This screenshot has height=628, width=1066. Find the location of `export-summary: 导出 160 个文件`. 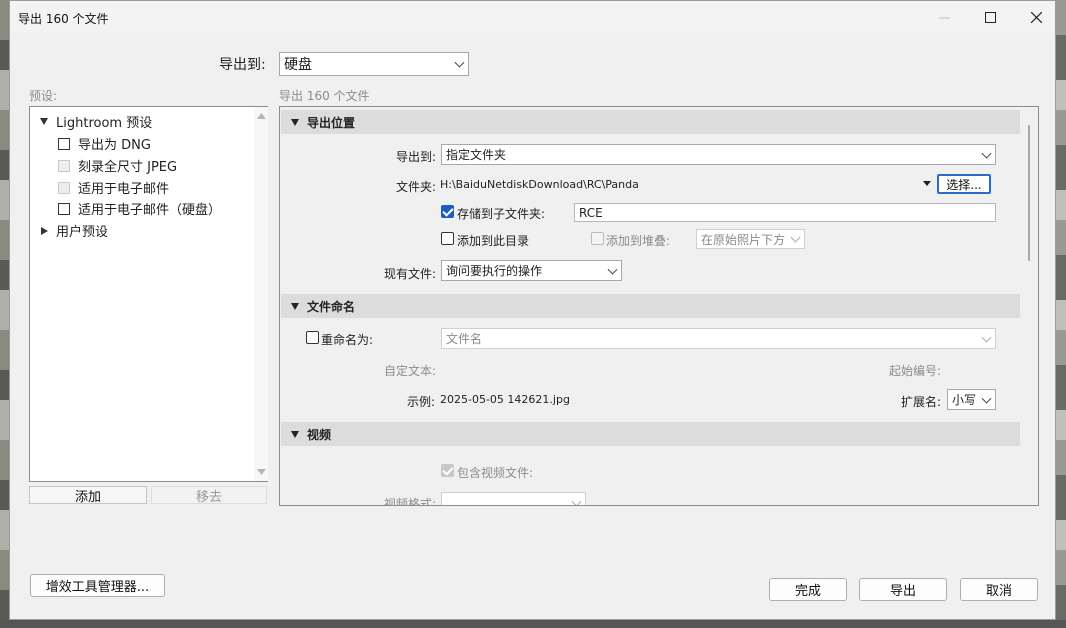

export-summary: 导出 160 个文件 is located at coordinates (324, 96).